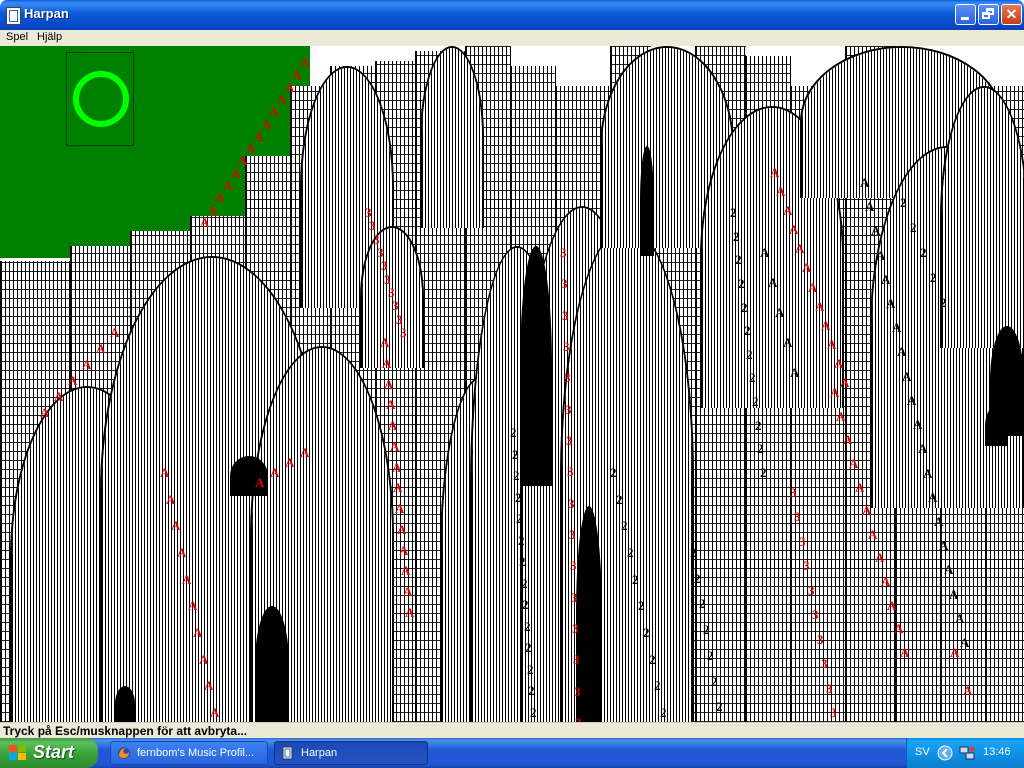  I want to click on window-title: Harpan, so click(46, 13).